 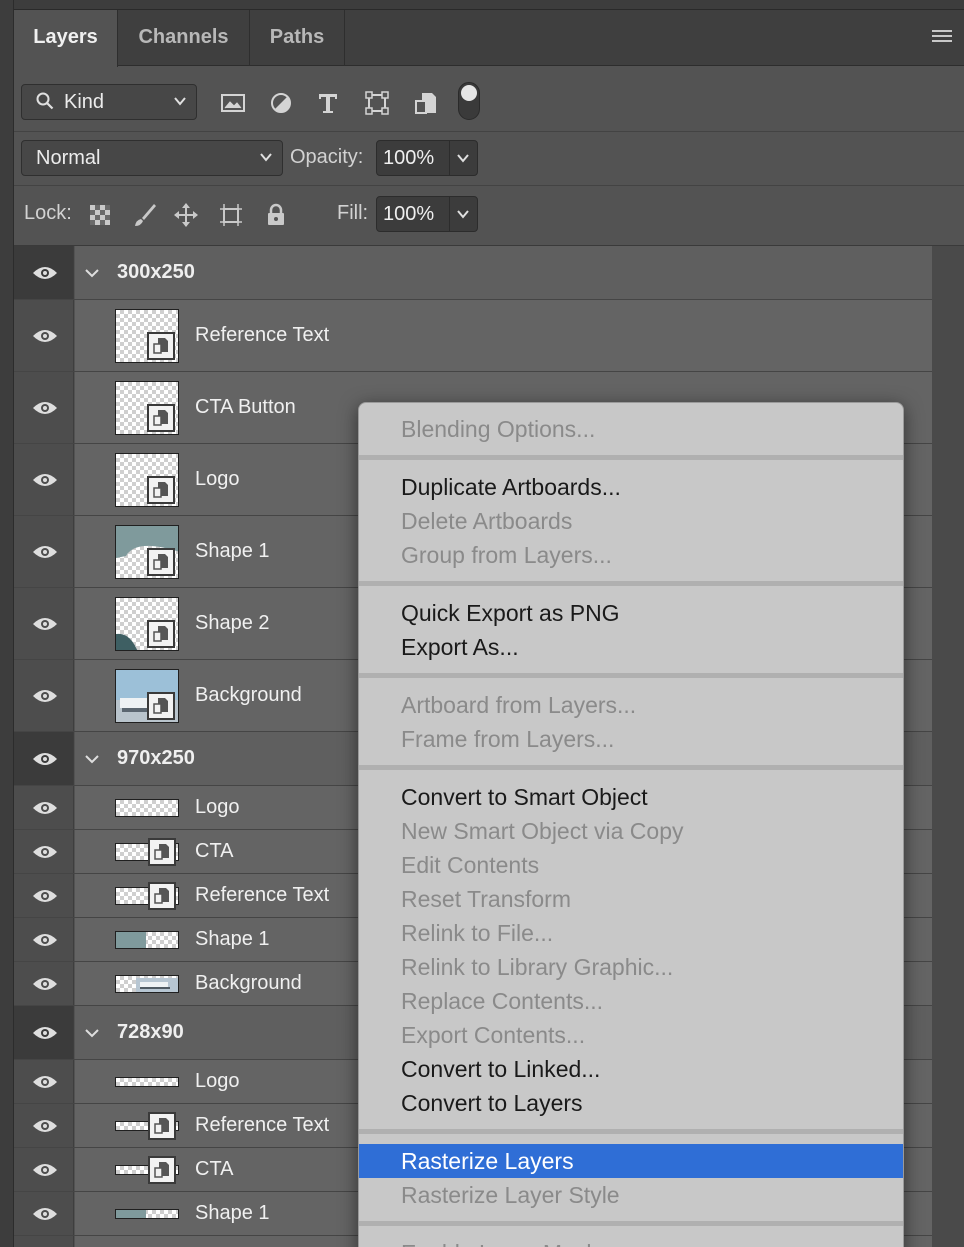 What do you see at coordinates (631, 865) in the screenshot?
I see `menu-item-edit-contents: Edit Contents` at bounding box center [631, 865].